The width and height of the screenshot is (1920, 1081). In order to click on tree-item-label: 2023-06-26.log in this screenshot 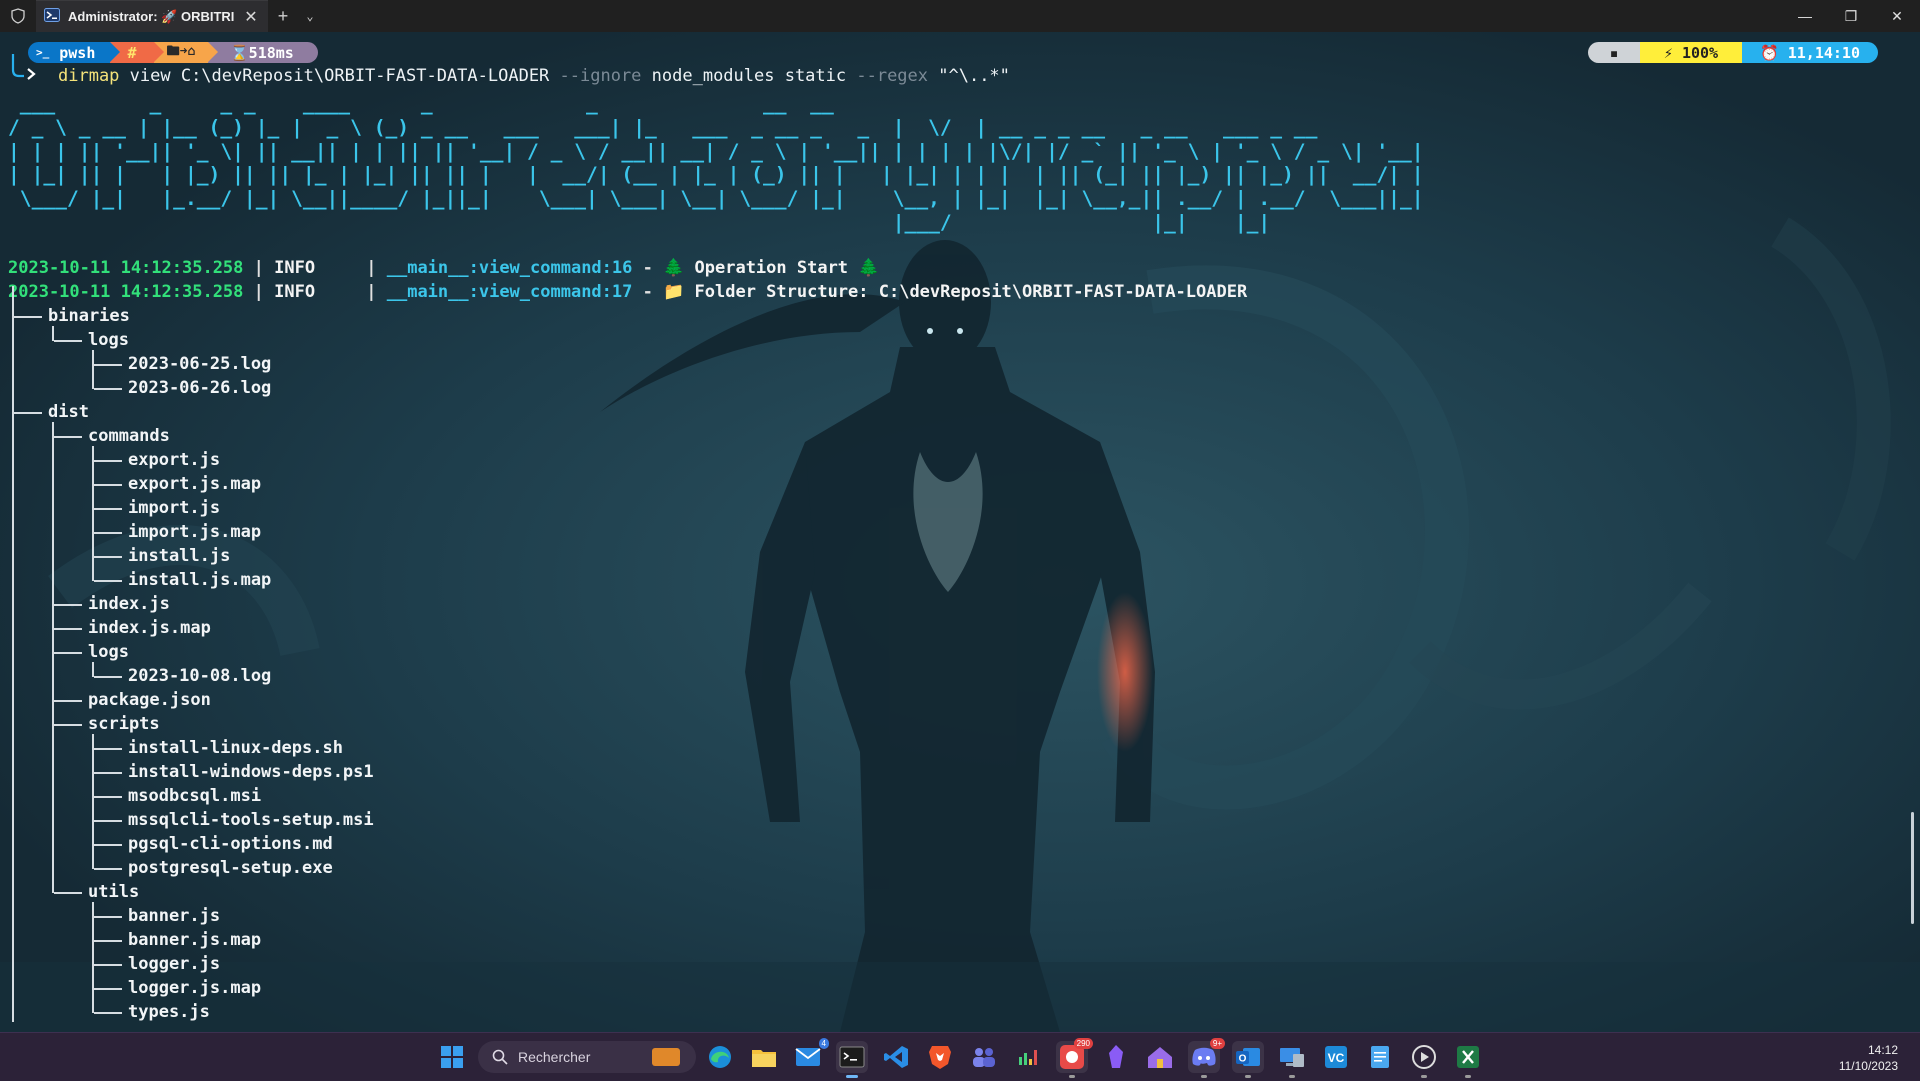, I will do `click(200, 388)`.